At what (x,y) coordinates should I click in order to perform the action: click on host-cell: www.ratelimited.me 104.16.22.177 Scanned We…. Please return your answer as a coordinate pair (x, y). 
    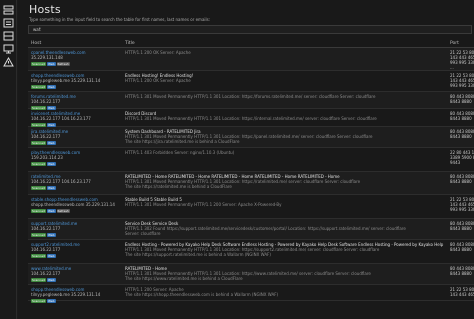
    Looking at the image, I should click on (77, 274).